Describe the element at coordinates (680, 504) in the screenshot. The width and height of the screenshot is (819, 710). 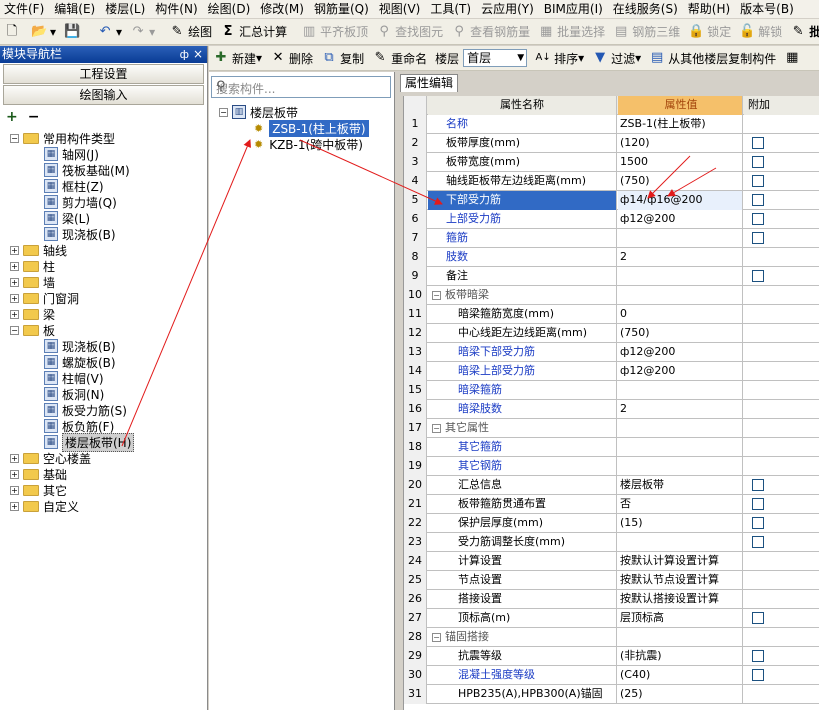
I see `property-value: 否` at that location.